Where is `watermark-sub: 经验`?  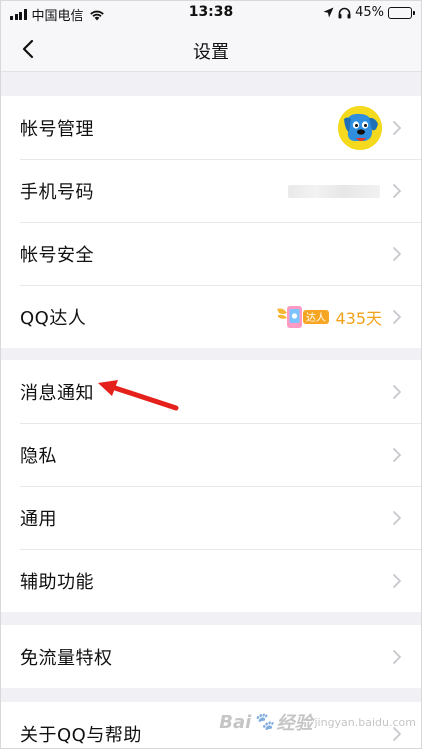
watermark-sub: 经验 is located at coordinates (294, 723).